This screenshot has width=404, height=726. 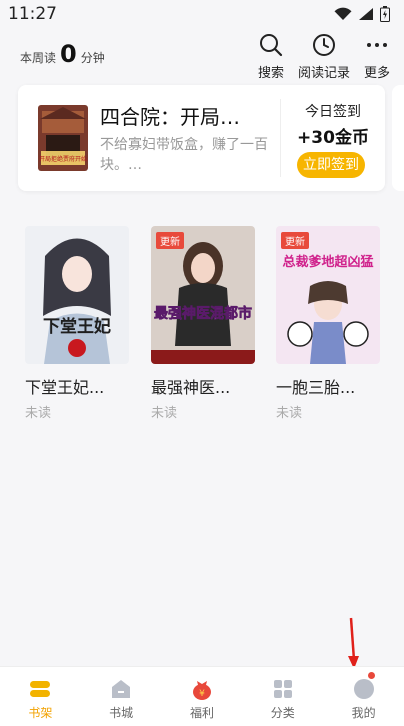 I want to click on book-cover: 下堂王妃, so click(x=77, y=295).